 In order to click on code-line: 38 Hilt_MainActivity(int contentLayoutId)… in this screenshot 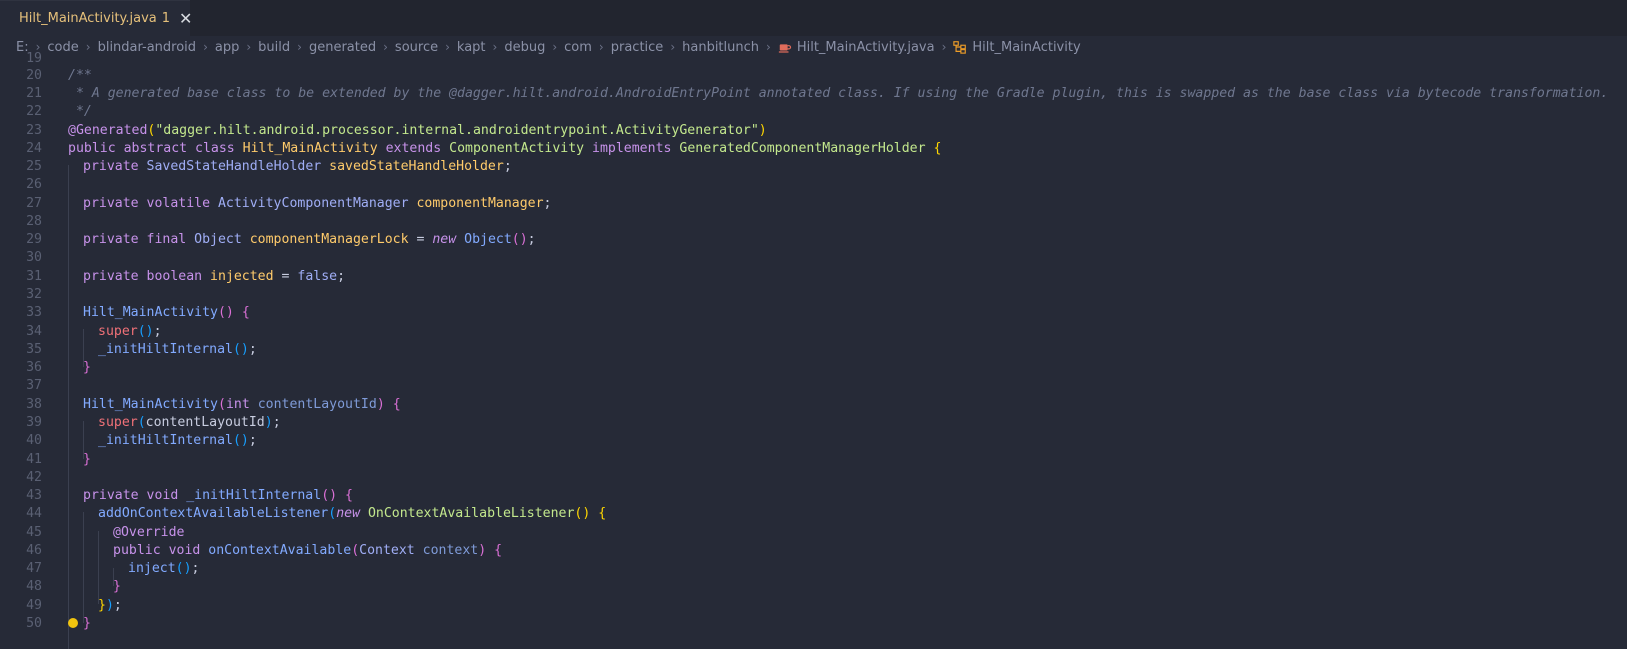, I will do `click(813, 404)`.